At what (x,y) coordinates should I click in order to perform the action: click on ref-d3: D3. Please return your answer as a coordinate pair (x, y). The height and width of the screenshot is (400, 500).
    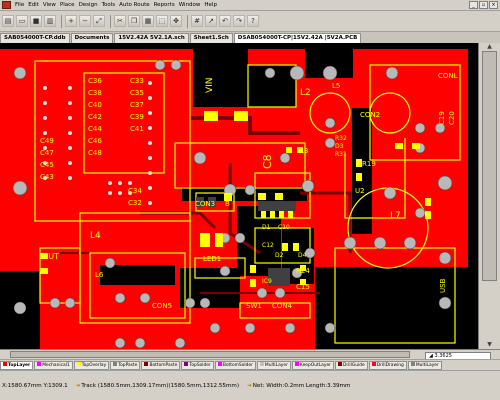
    Looking at the image, I should click on (339, 146).